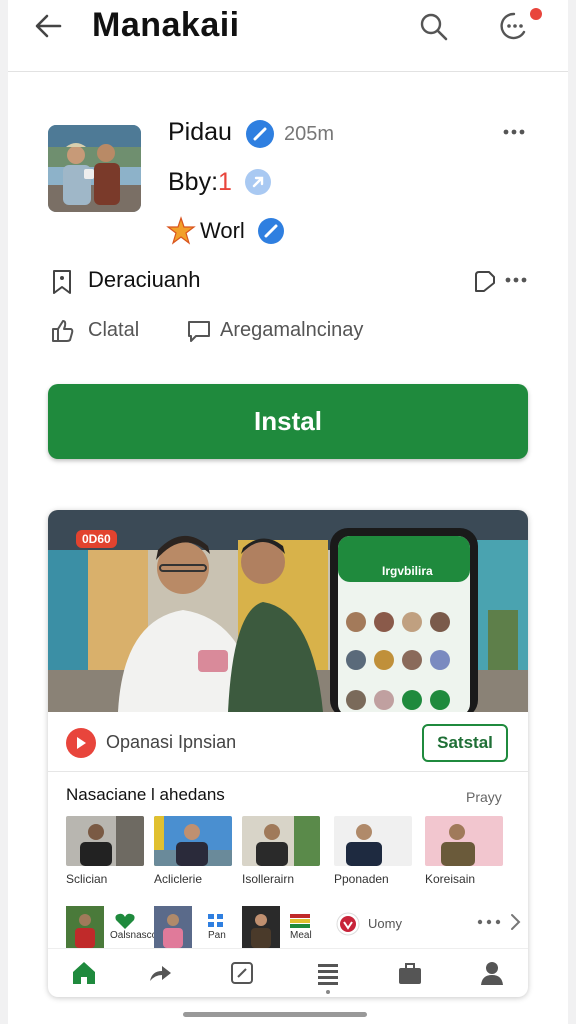 This screenshot has height=1024, width=576. Describe the element at coordinates (96, 539) in the screenshot. I see `hero-badge: 0D60` at that location.